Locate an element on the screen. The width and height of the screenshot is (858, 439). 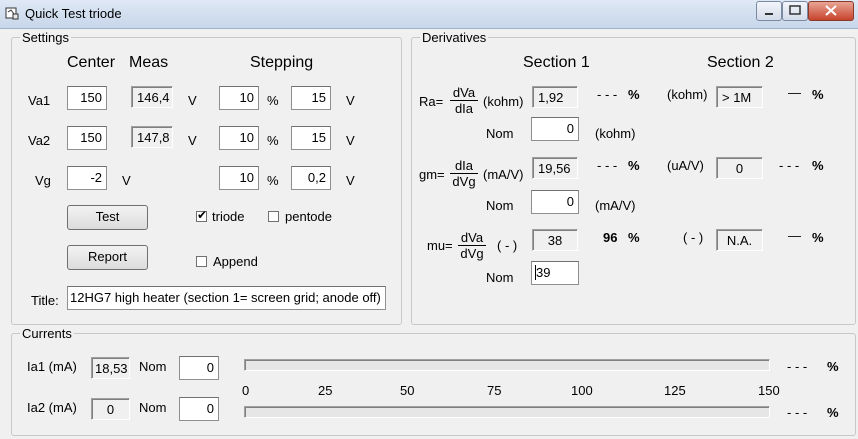
maximize-button is located at coordinates (795, 11).